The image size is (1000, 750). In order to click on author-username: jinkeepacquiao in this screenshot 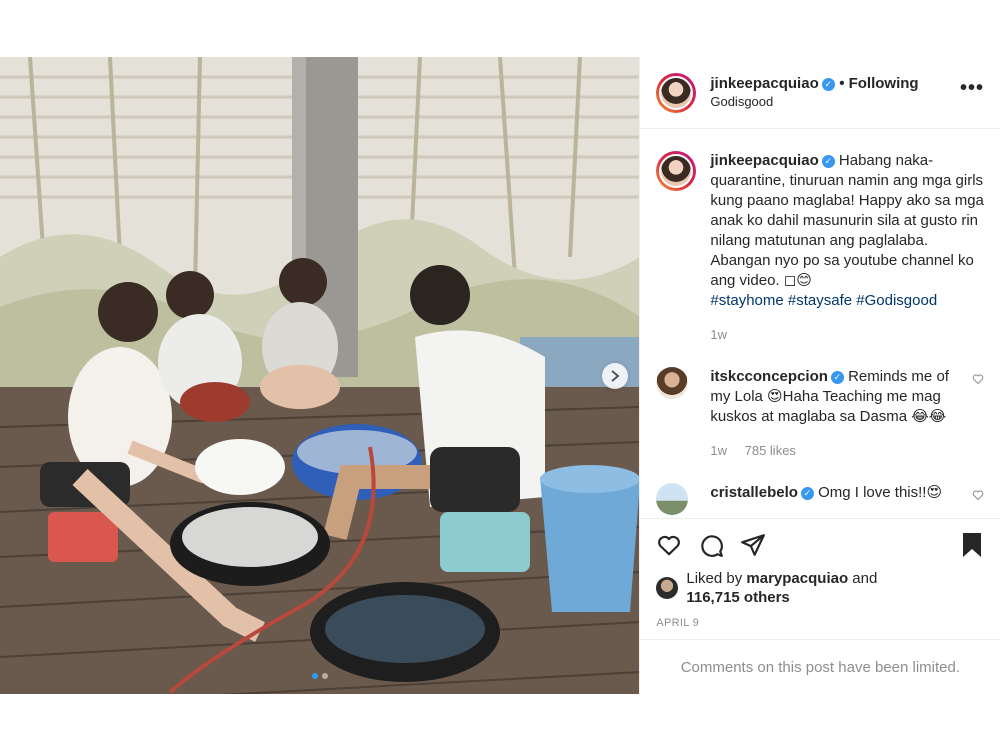, I will do `click(764, 83)`.